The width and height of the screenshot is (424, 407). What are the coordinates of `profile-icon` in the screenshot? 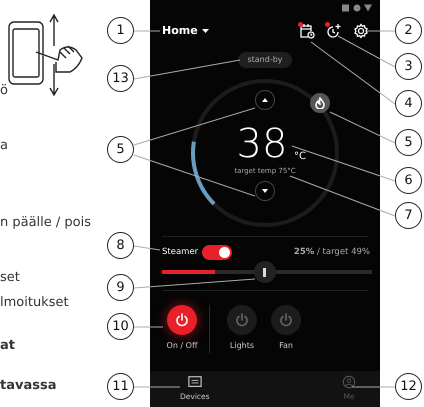 It's located at (349, 382).